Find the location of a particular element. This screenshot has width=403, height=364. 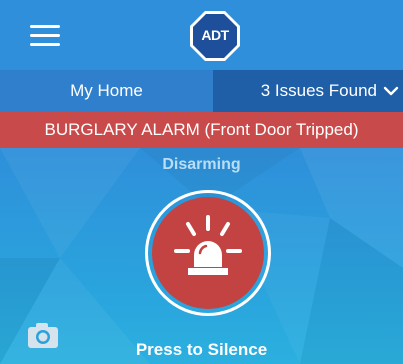

siren-icon is located at coordinates (208, 245).